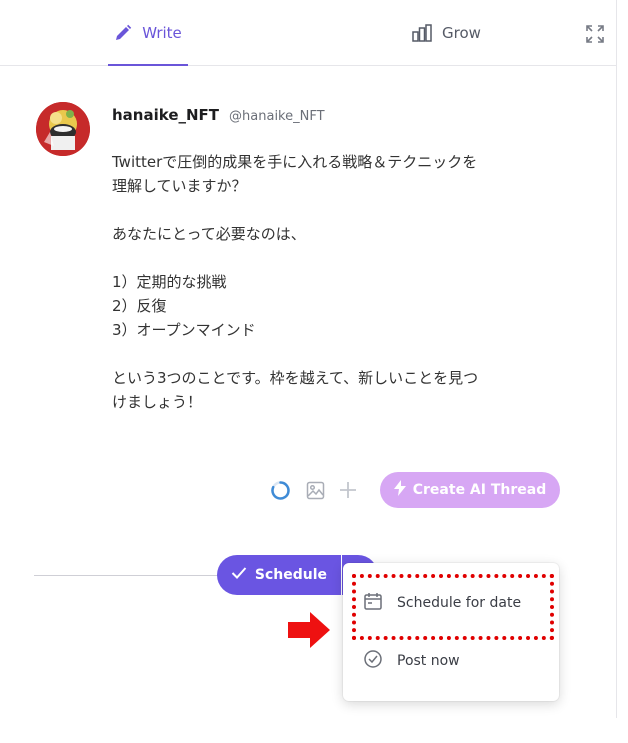 Image resolution: width=628 pixels, height=743 pixels. I want to click on divider, so click(129, 575).